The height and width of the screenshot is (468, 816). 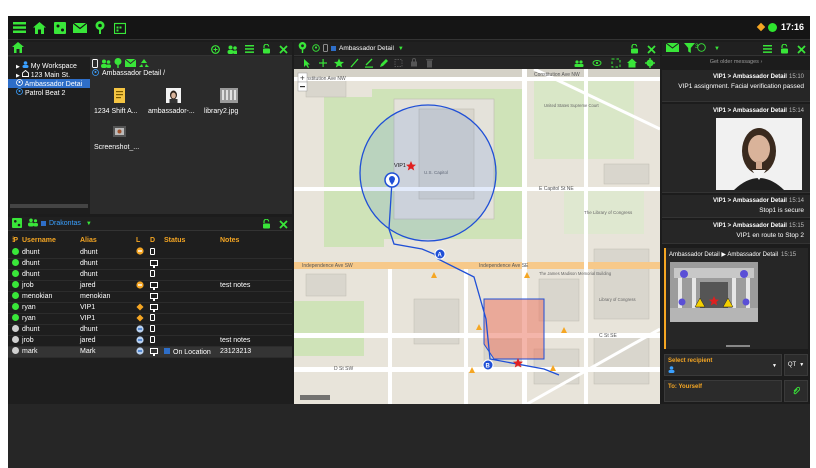 What do you see at coordinates (796, 365) in the screenshot?
I see `quick-text-button: QT ▼` at bounding box center [796, 365].